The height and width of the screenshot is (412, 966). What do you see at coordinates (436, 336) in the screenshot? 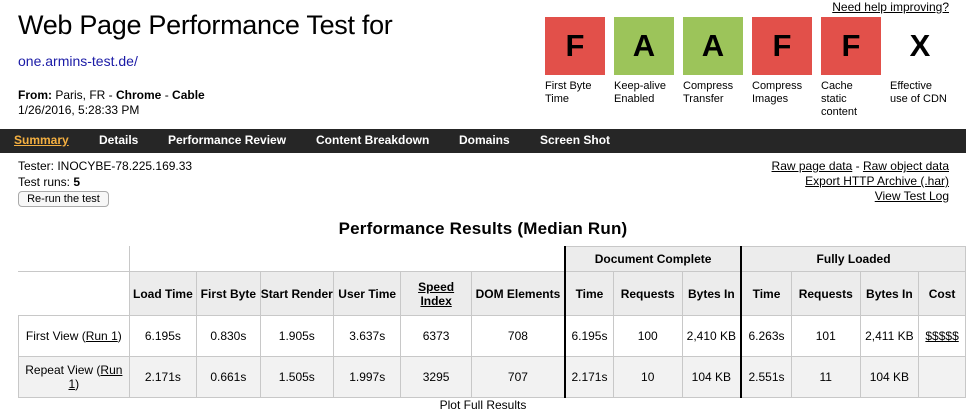
I see `table-cell: 6373` at bounding box center [436, 336].